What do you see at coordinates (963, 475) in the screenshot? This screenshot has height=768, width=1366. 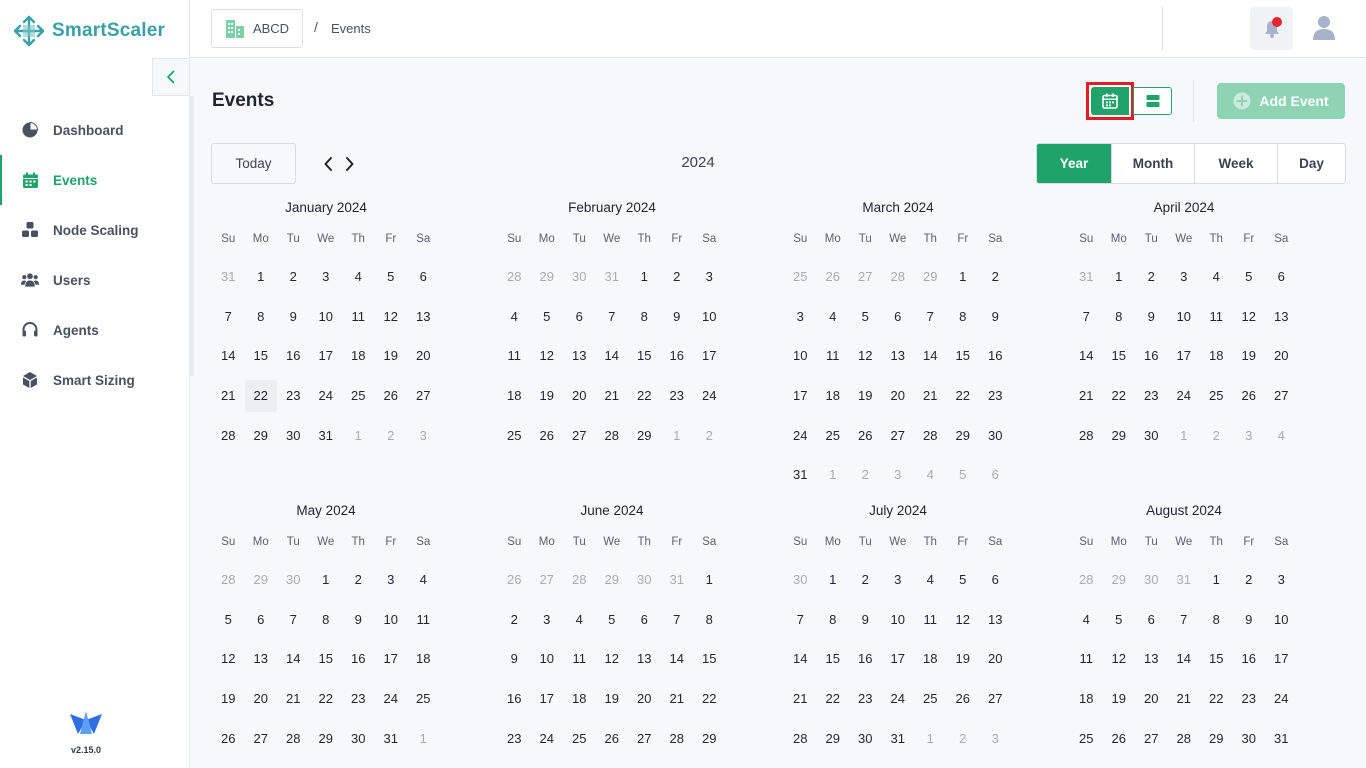 I see `day-cell-outside-month: 5` at bounding box center [963, 475].